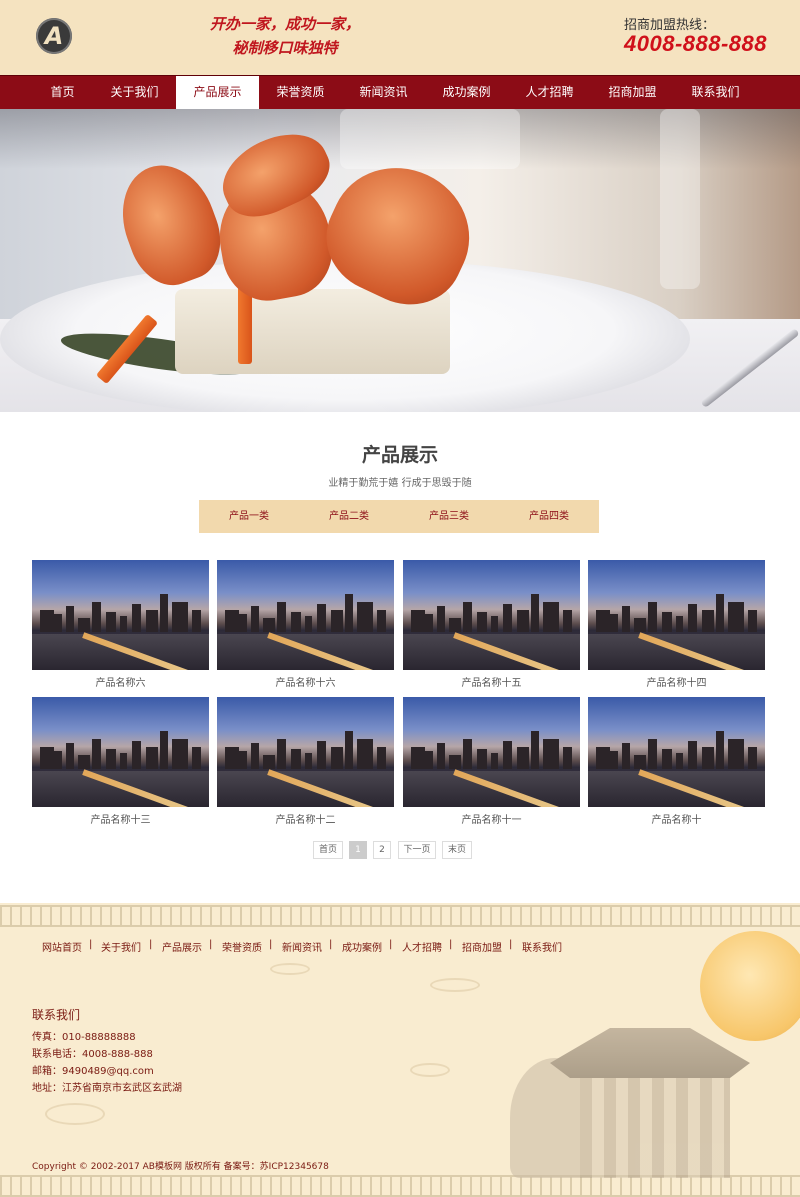  What do you see at coordinates (249, 516) in the screenshot?
I see `category-tab-1: 产品一类` at bounding box center [249, 516].